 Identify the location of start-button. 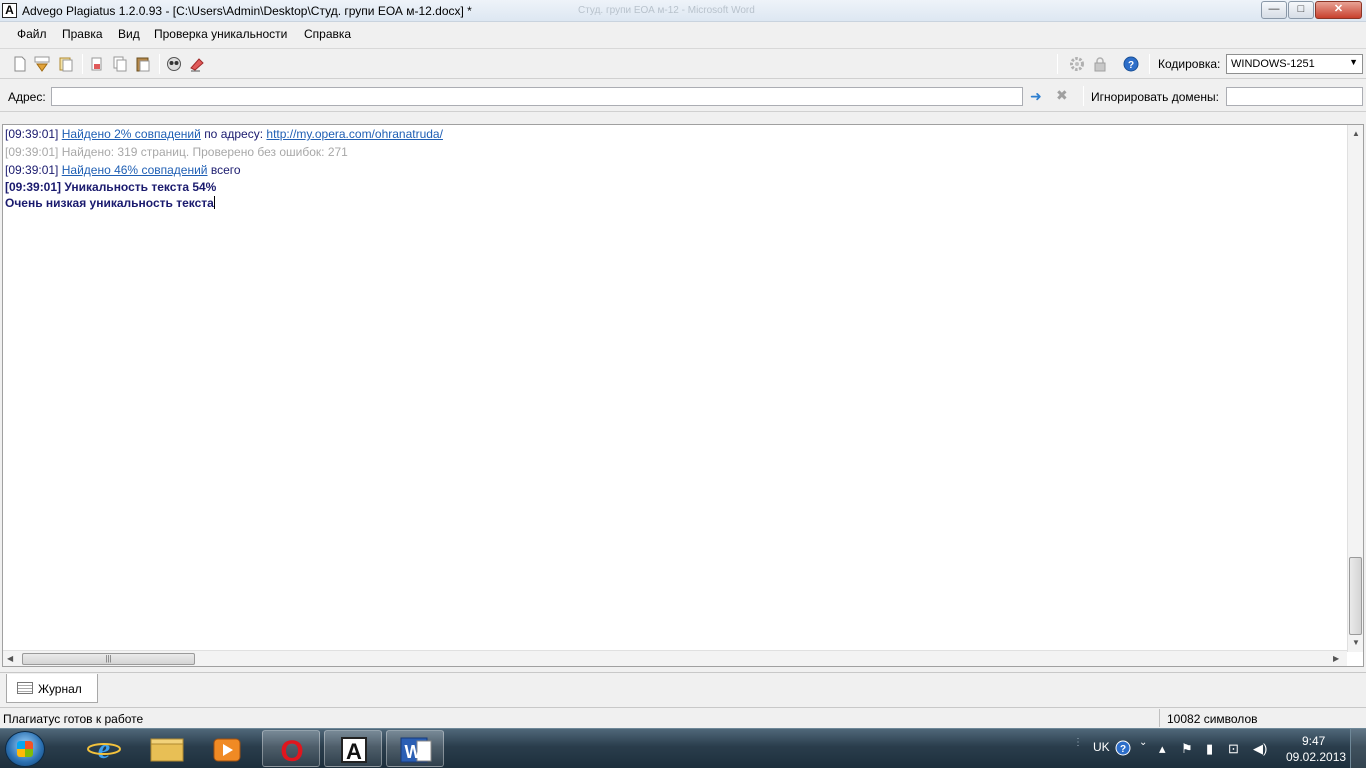
(25, 749).